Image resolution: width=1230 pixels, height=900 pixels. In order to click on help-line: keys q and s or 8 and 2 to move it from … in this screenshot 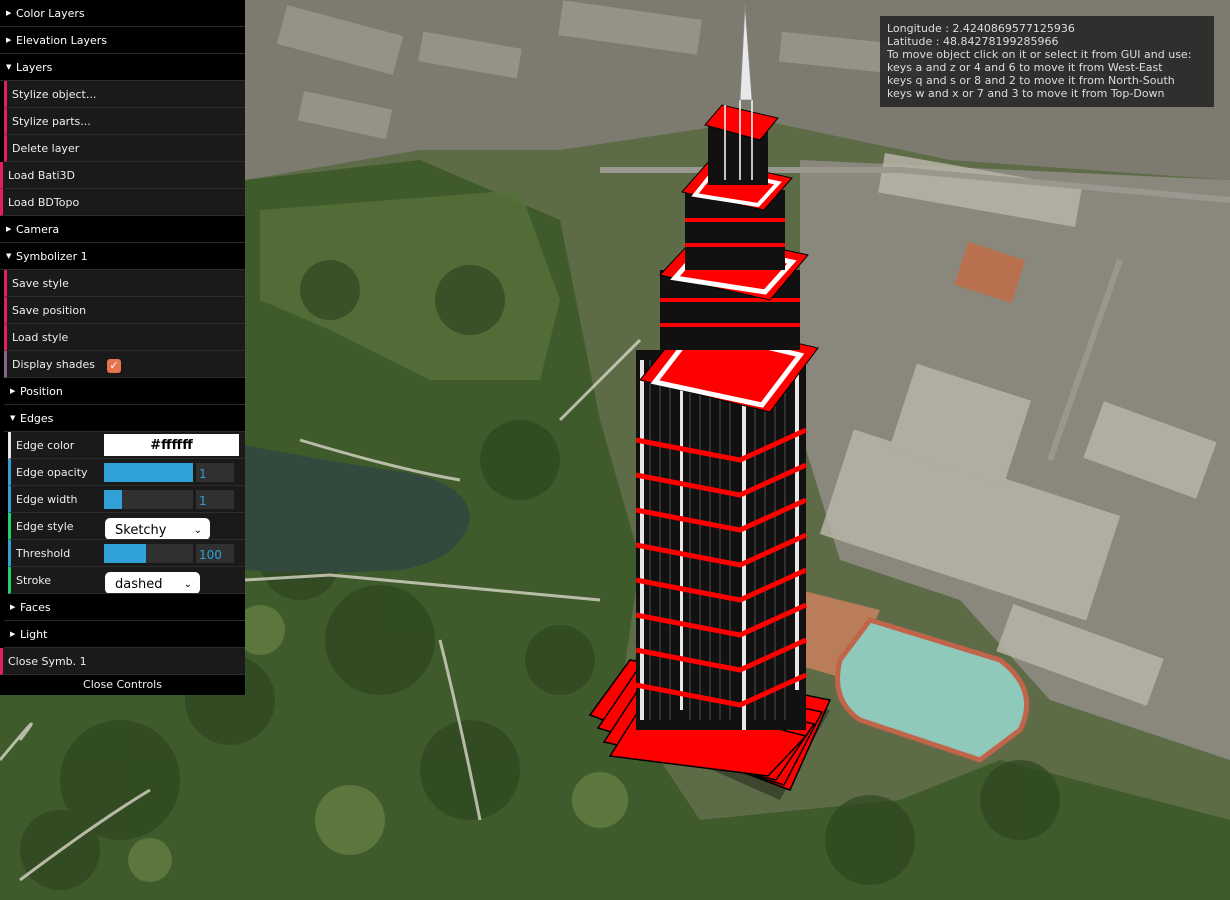, I will do `click(1031, 80)`.